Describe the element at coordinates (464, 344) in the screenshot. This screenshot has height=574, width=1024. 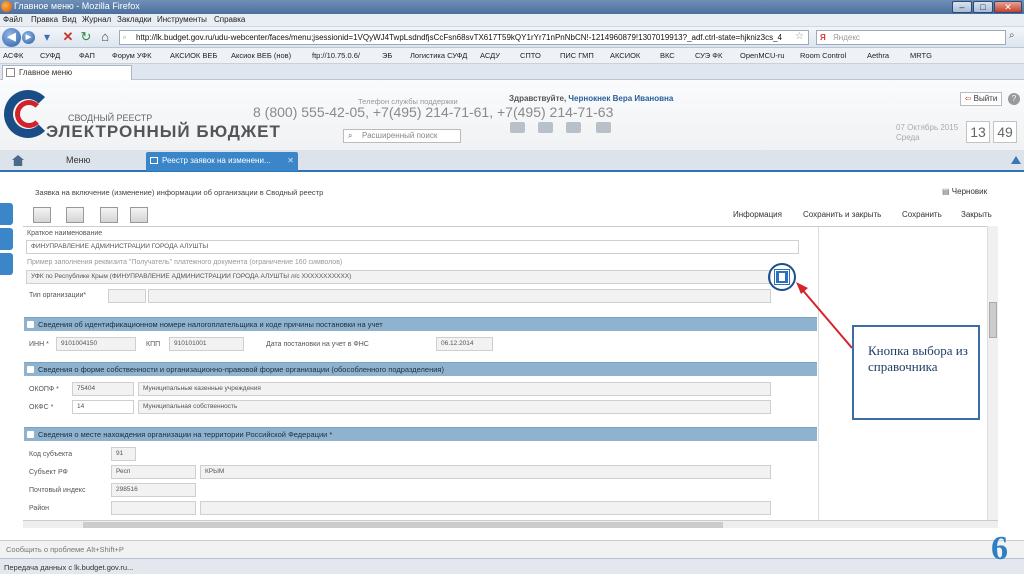
I see `reg-date-field: 06.12.2014` at that location.